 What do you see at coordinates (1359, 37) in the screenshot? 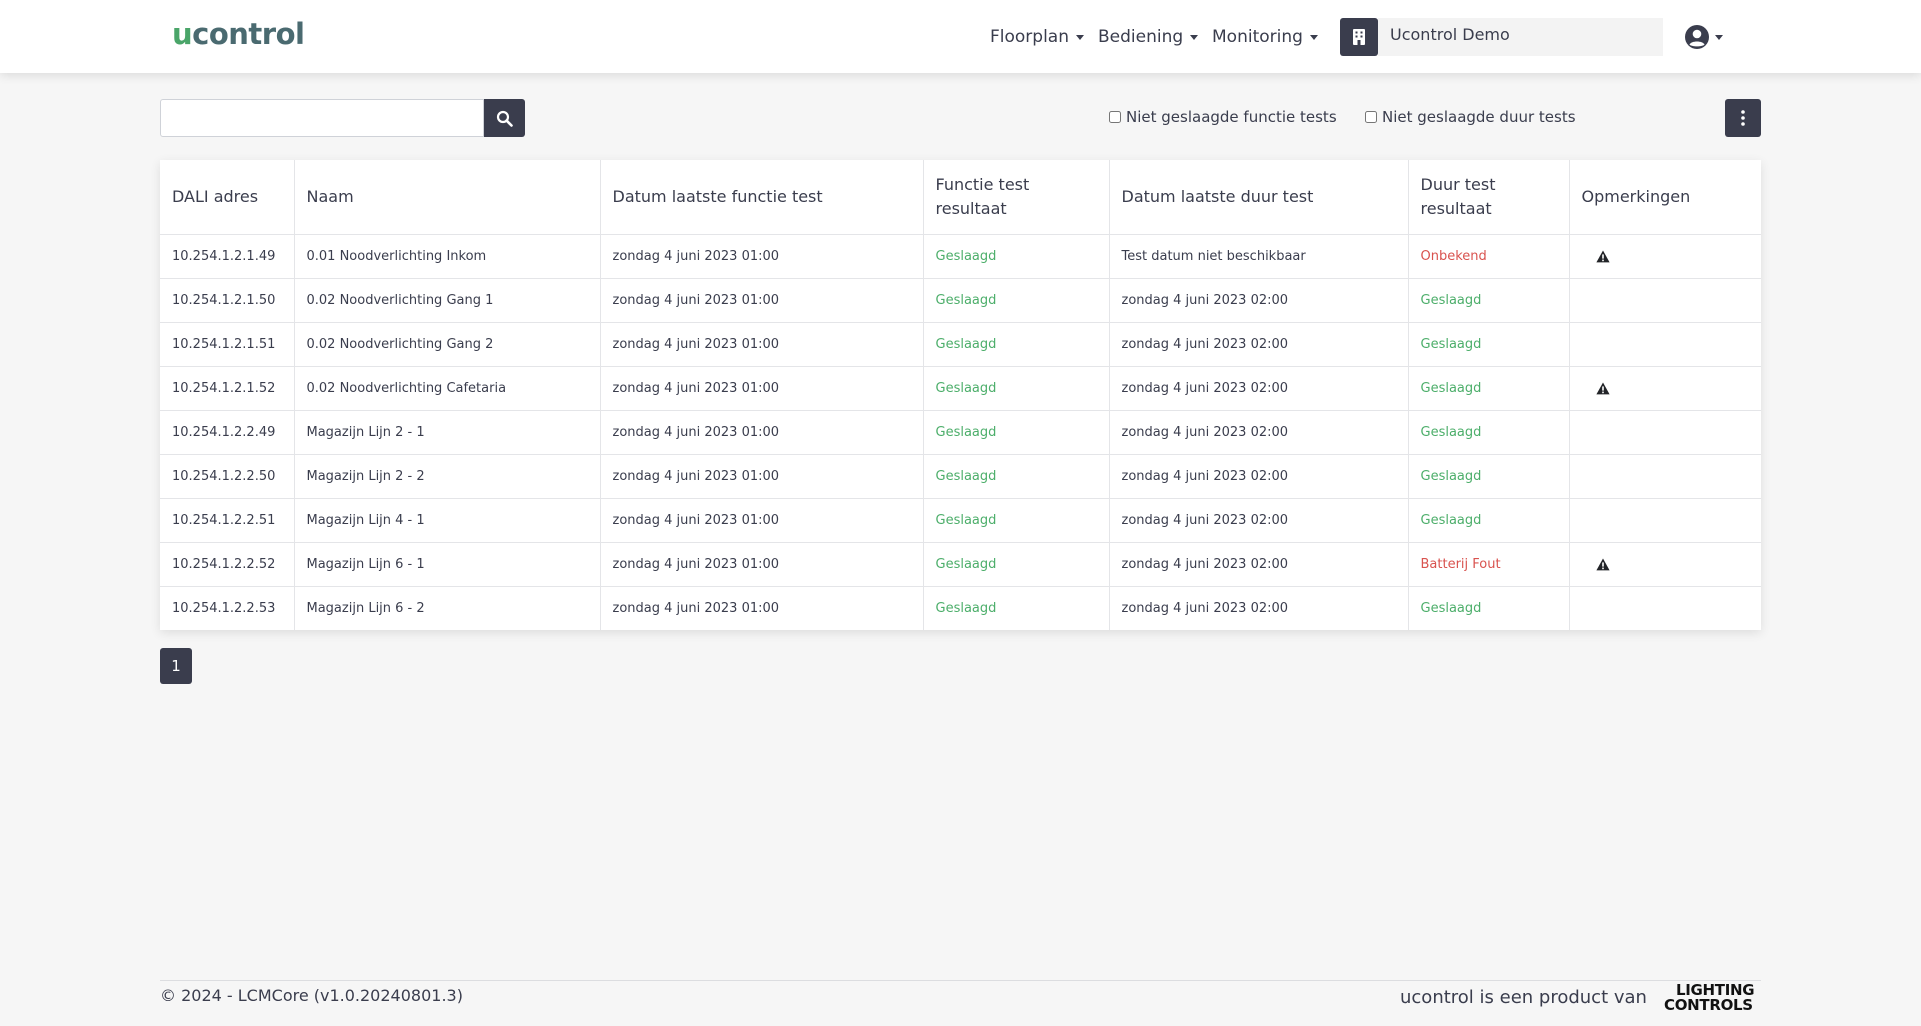
I see `site-select-button` at bounding box center [1359, 37].